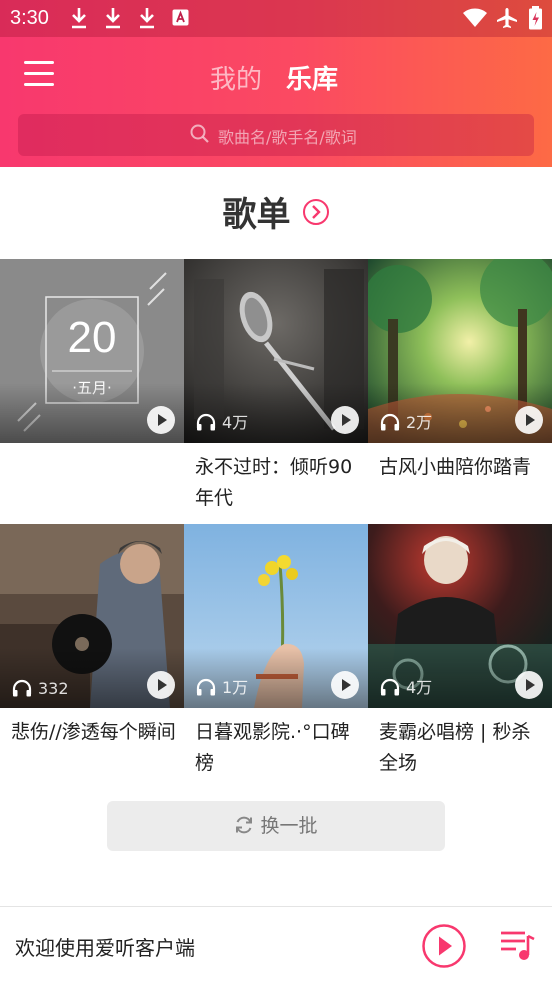  I want to click on playlist-title: 悲伤//渗透每个瞬间, so click(95, 732).